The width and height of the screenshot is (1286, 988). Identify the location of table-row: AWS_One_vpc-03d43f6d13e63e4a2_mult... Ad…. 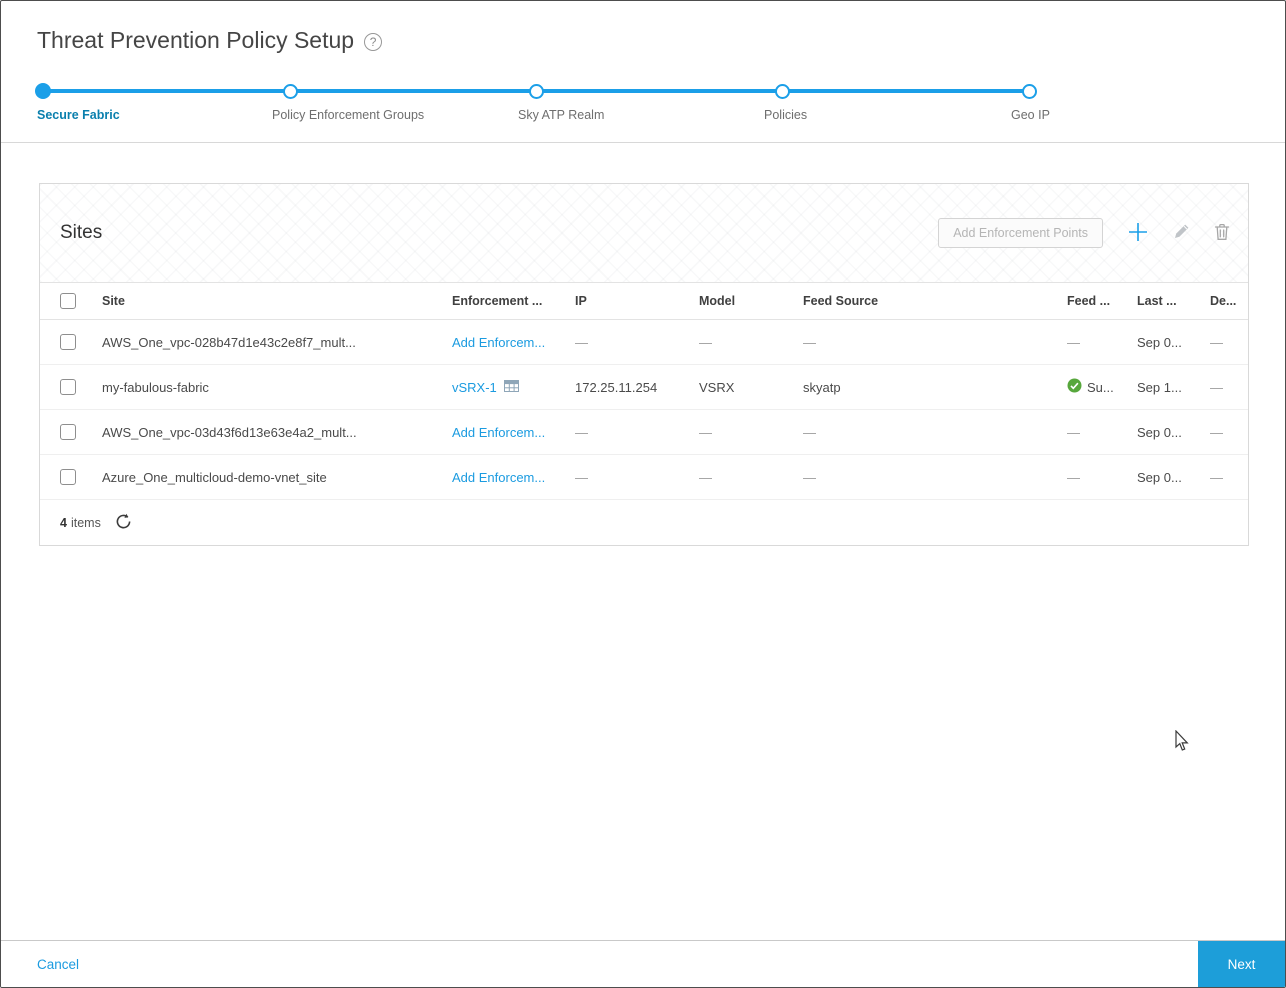
(644, 432).